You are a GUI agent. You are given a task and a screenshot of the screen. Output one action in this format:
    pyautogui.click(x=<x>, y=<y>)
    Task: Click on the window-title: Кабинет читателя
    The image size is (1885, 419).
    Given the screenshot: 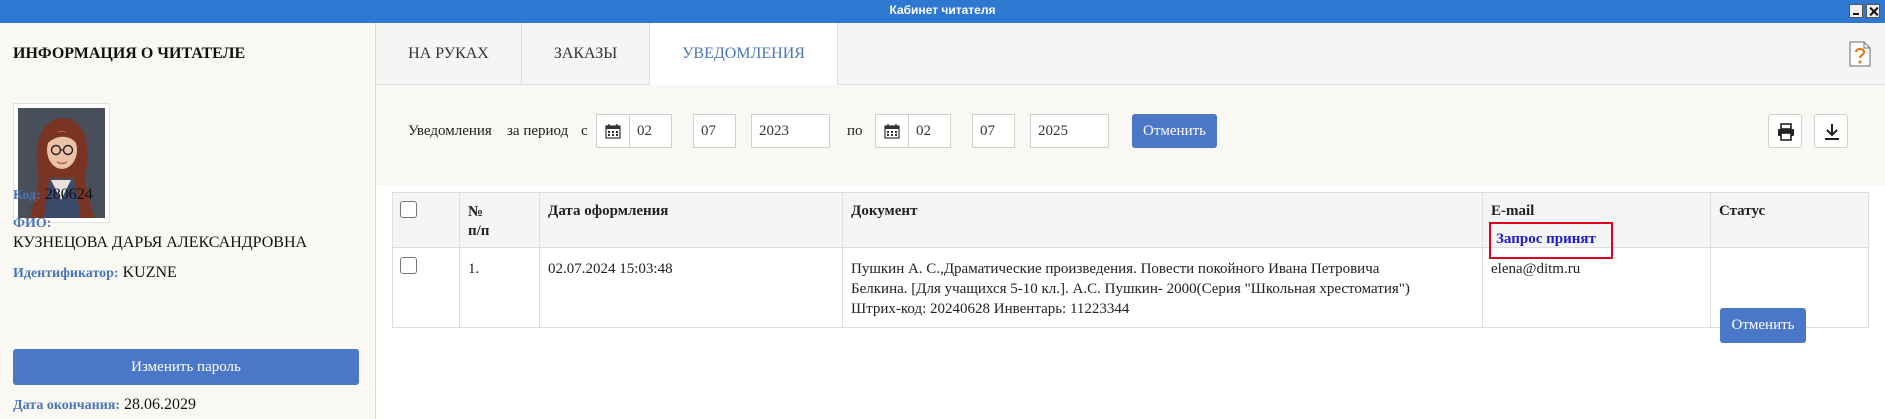 What is the action you would take?
    pyautogui.click(x=942, y=10)
    